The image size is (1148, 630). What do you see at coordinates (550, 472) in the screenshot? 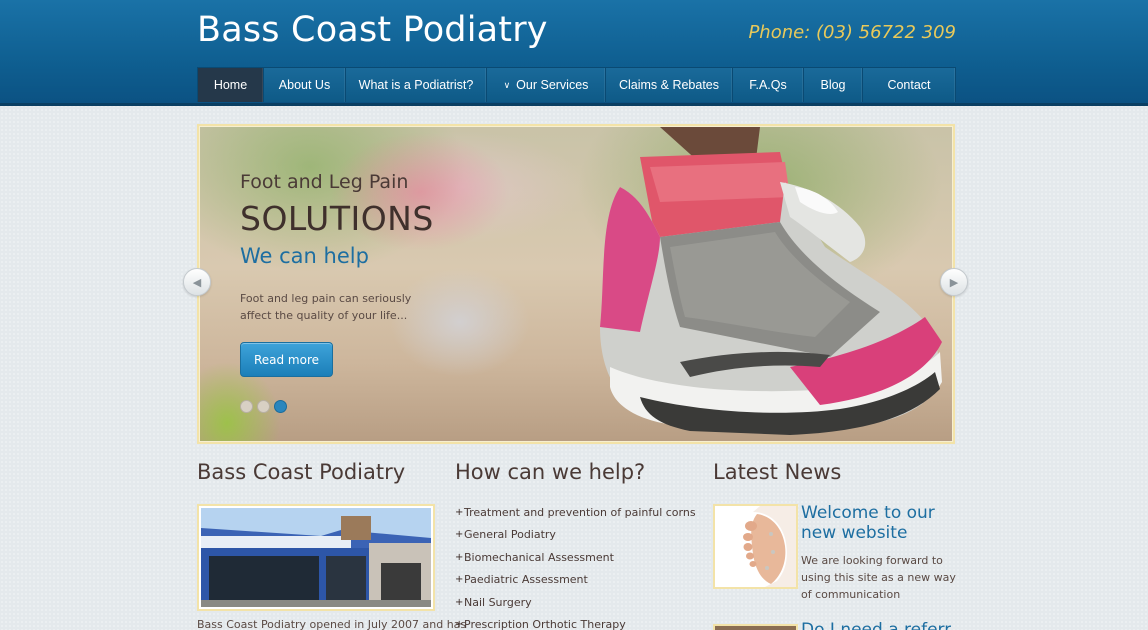
I see `help-heading: How can we help?` at bounding box center [550, 472].